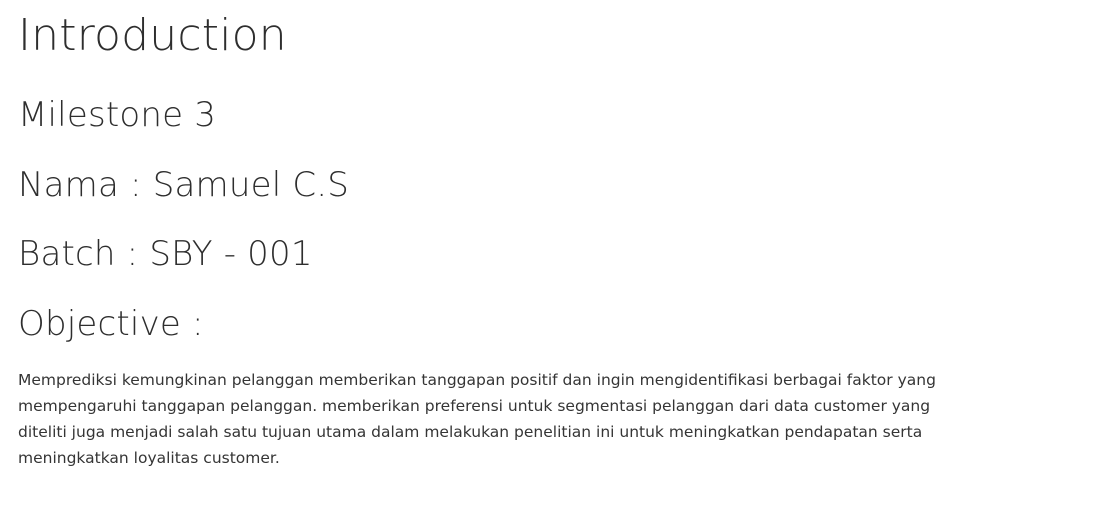 This screenshot has width=1116, height=524. Describe the element at coordinates (111, 324) in the screenshot. I see `objective-heading: Objective :` at that location.